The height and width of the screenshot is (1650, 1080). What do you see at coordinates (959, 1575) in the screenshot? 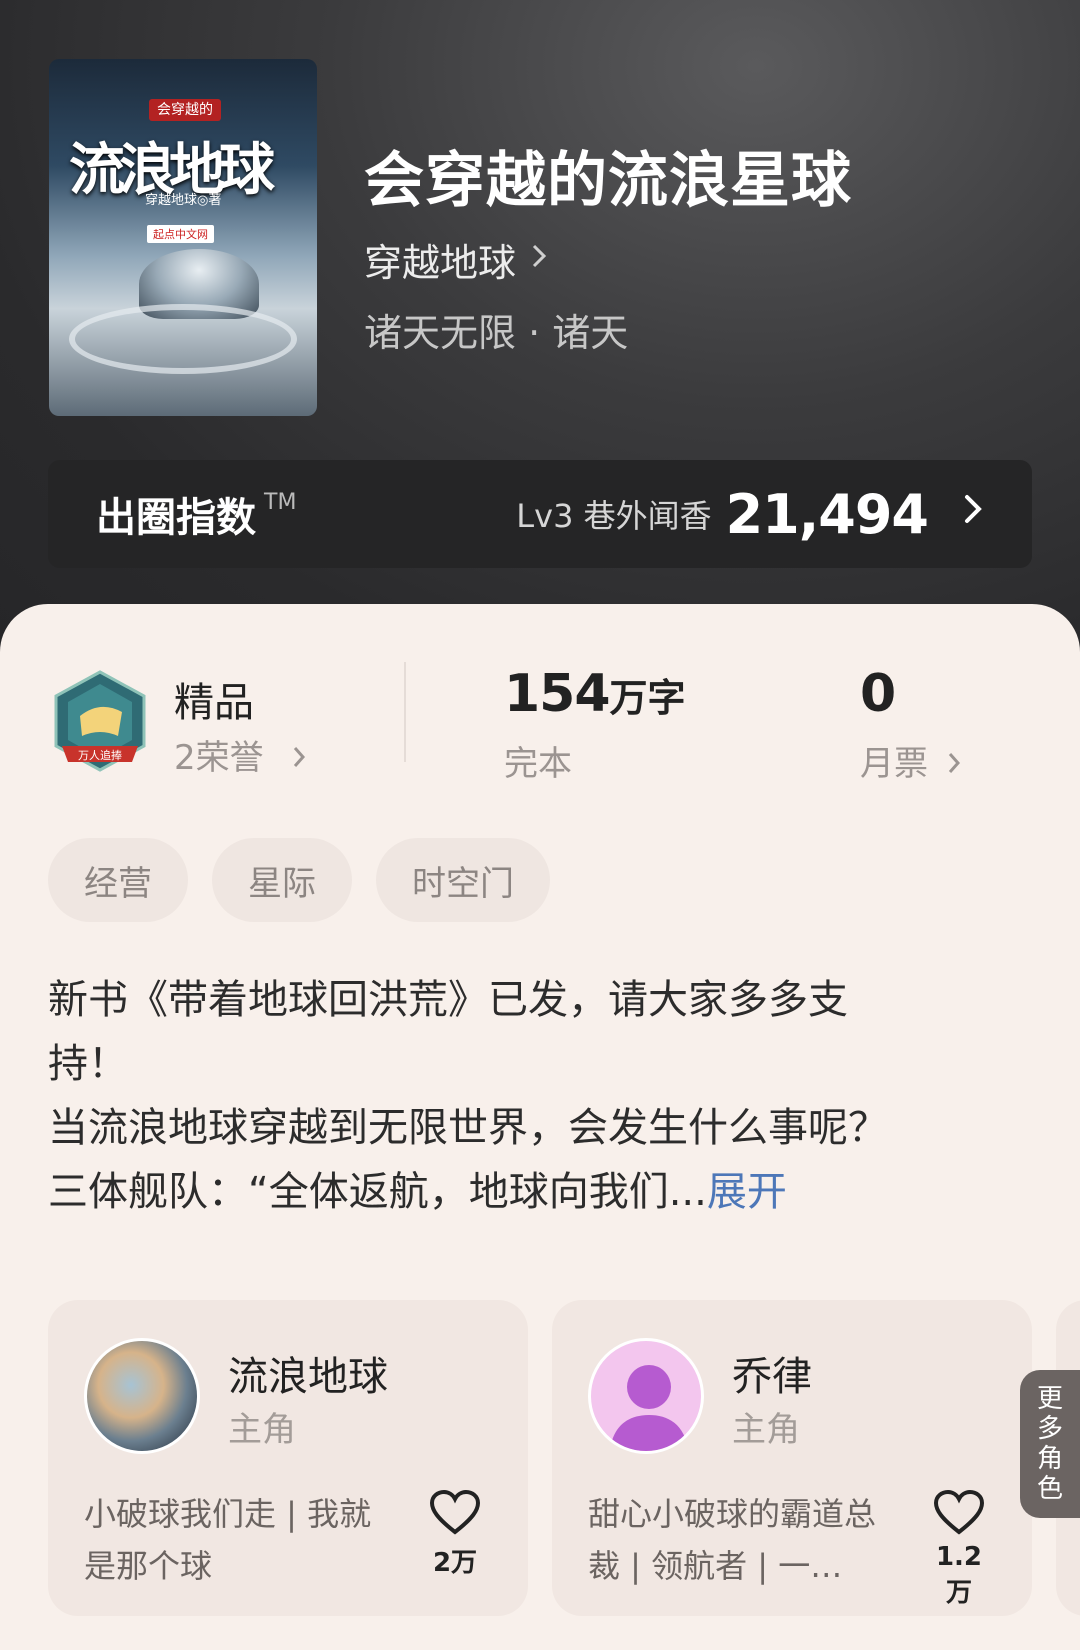
I see `like-count: 1.2万` at bounding box center [959, 1575].